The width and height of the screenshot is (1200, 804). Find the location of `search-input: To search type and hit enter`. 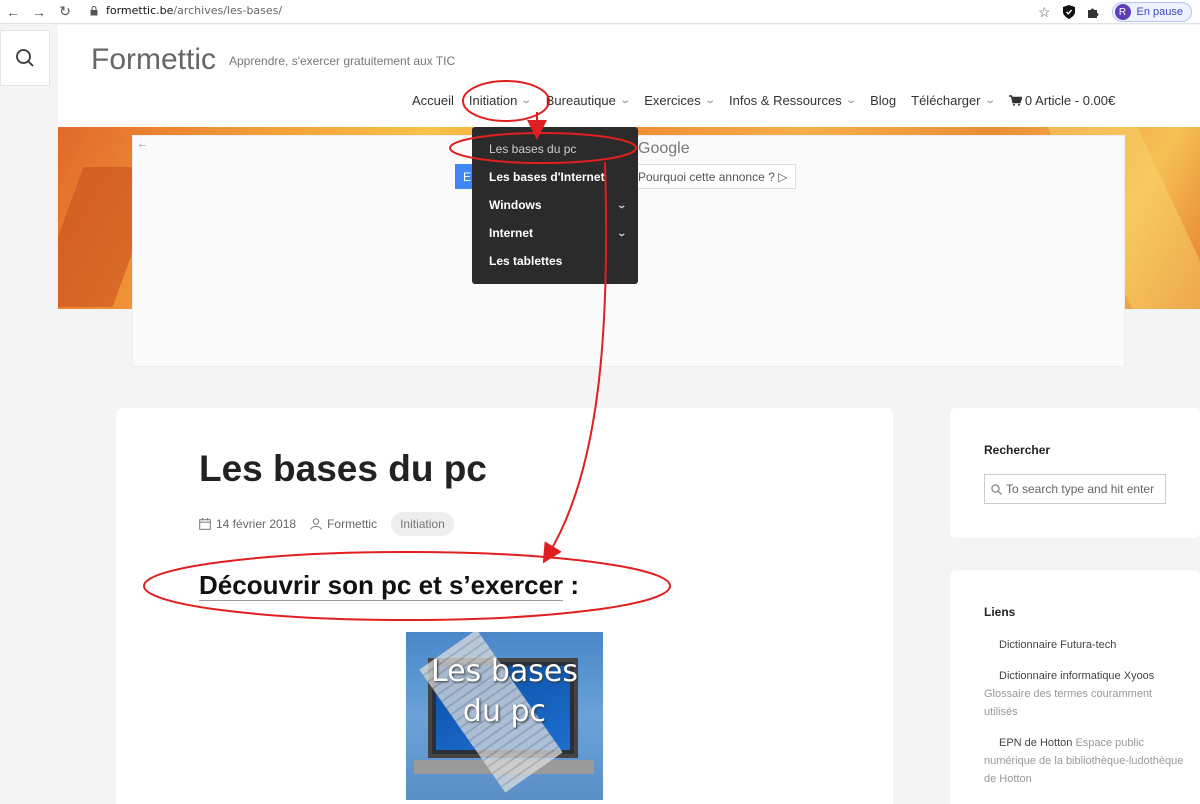

search-input: To search type and hit enter is located at coordinates (1075, 489).